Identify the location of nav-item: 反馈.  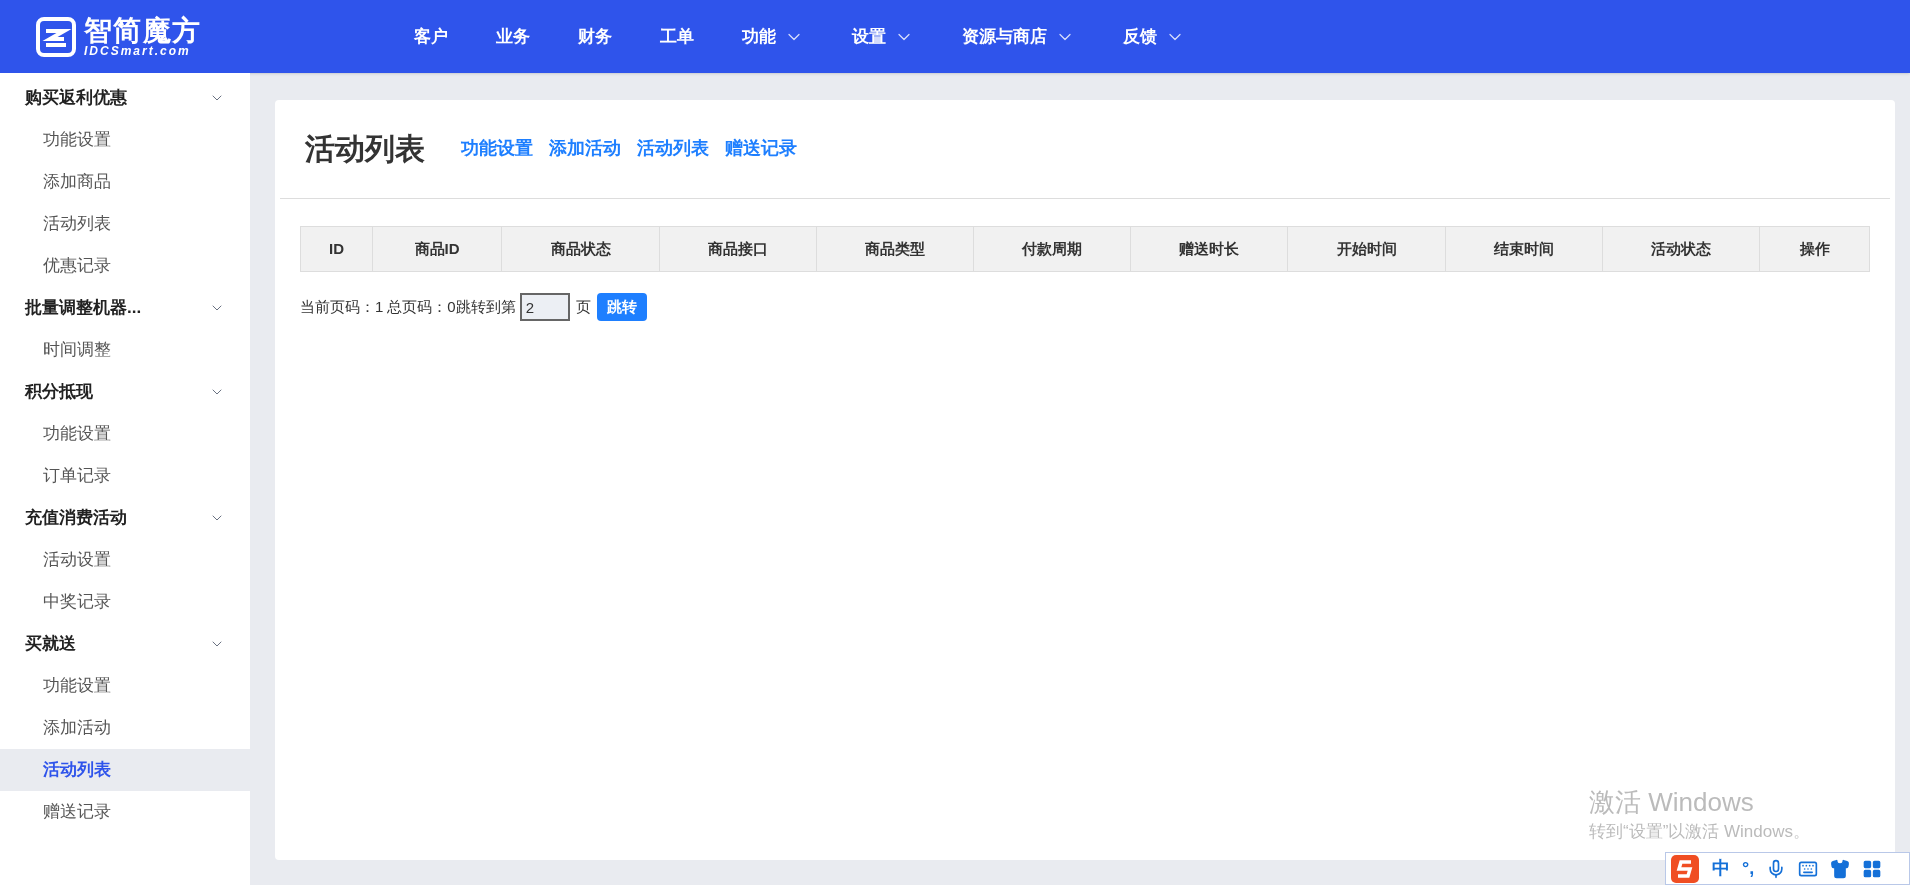
(1154, 36).